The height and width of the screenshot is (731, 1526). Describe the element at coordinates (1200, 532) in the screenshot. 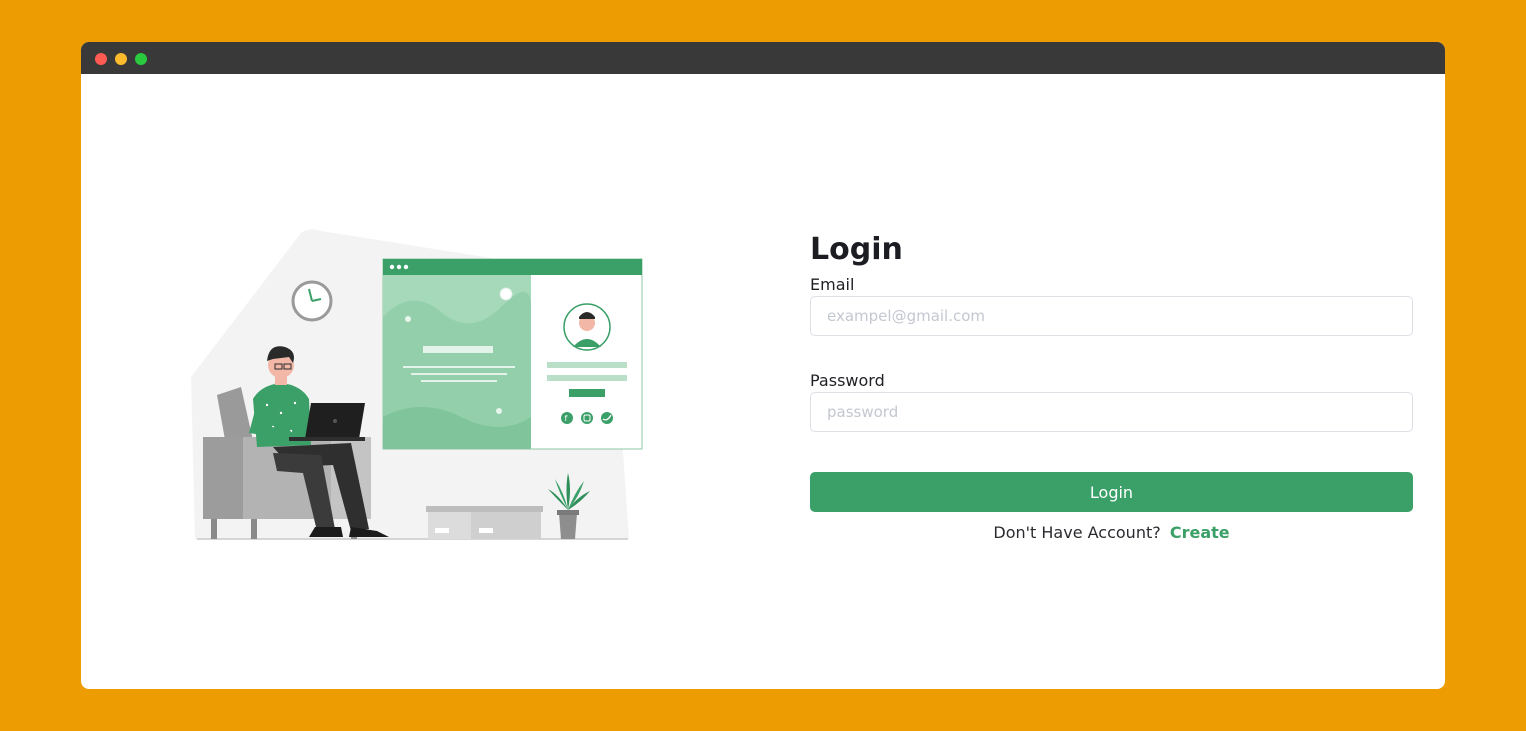

I see `create-account-link: Create` at that location.